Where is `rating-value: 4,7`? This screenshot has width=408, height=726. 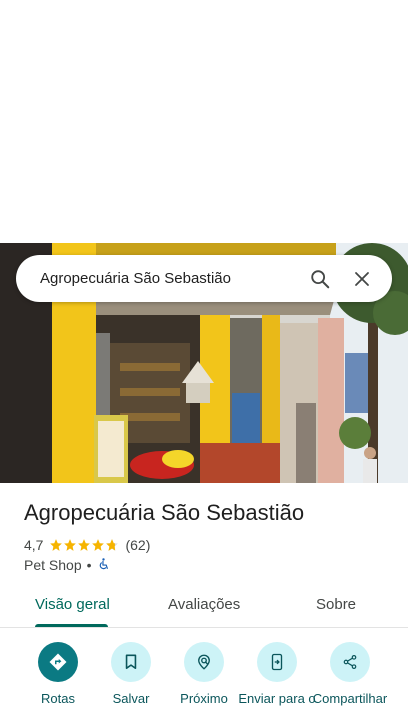
rating-value: 4,7 is located at coordinates (34, 545).